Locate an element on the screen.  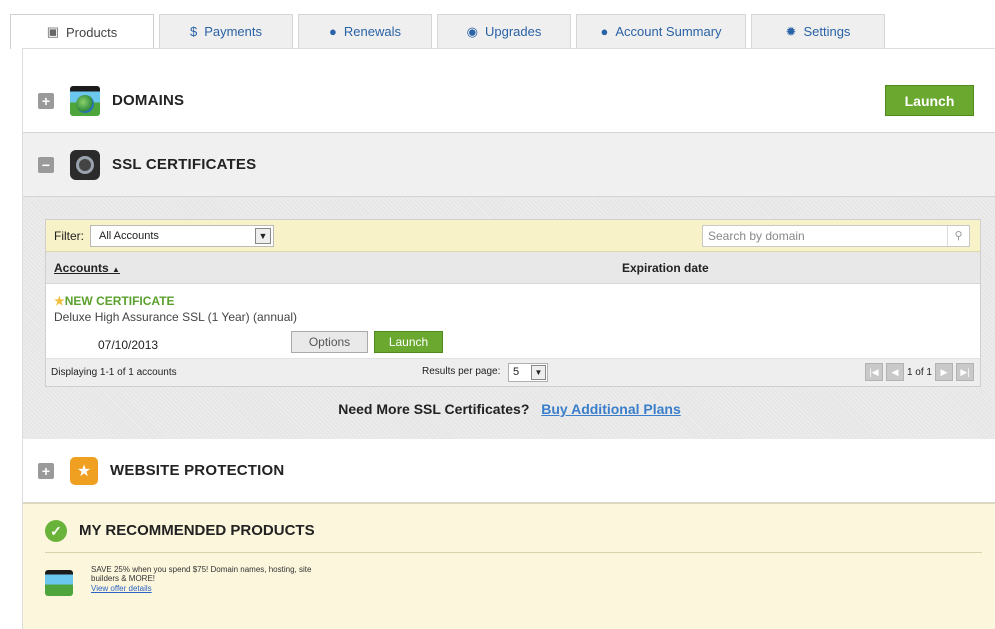
tab-label: Products is located at coordinates (91, 32).